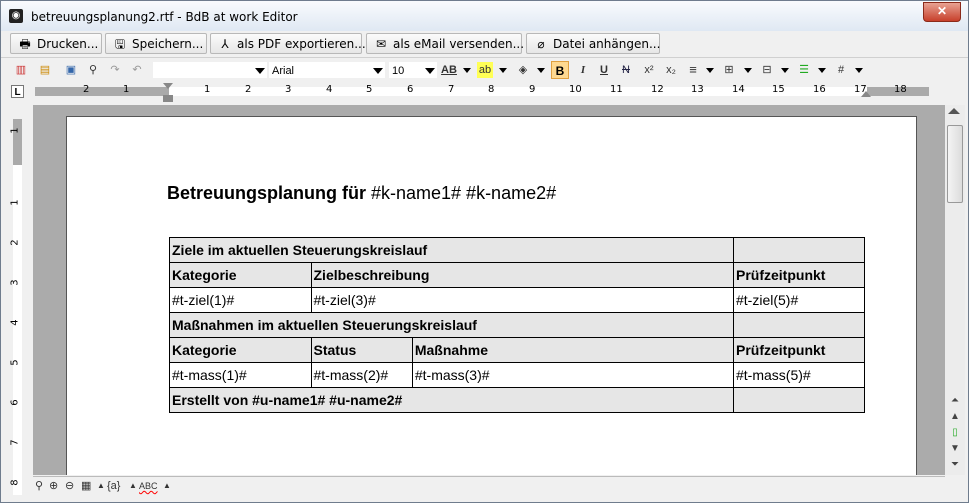 The image size is (969, 503). I want to click on measures-cell-measure: #t-mass(3)#, so click(573, 375).